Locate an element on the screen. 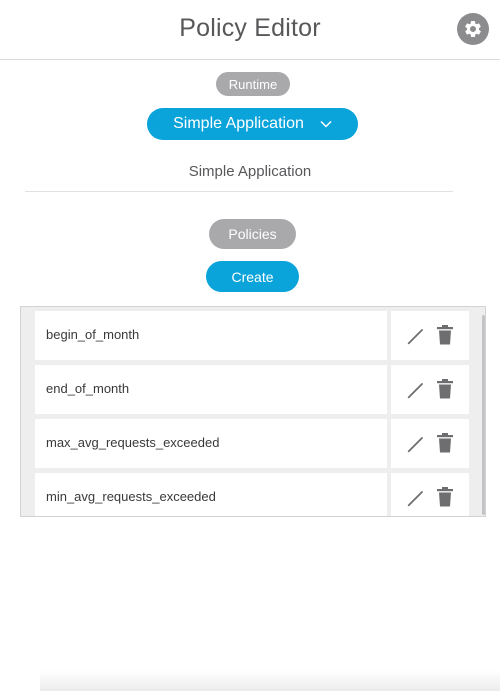 The image size is (500, 691). create-policy-button: Create is located at coordinates (252, 276).